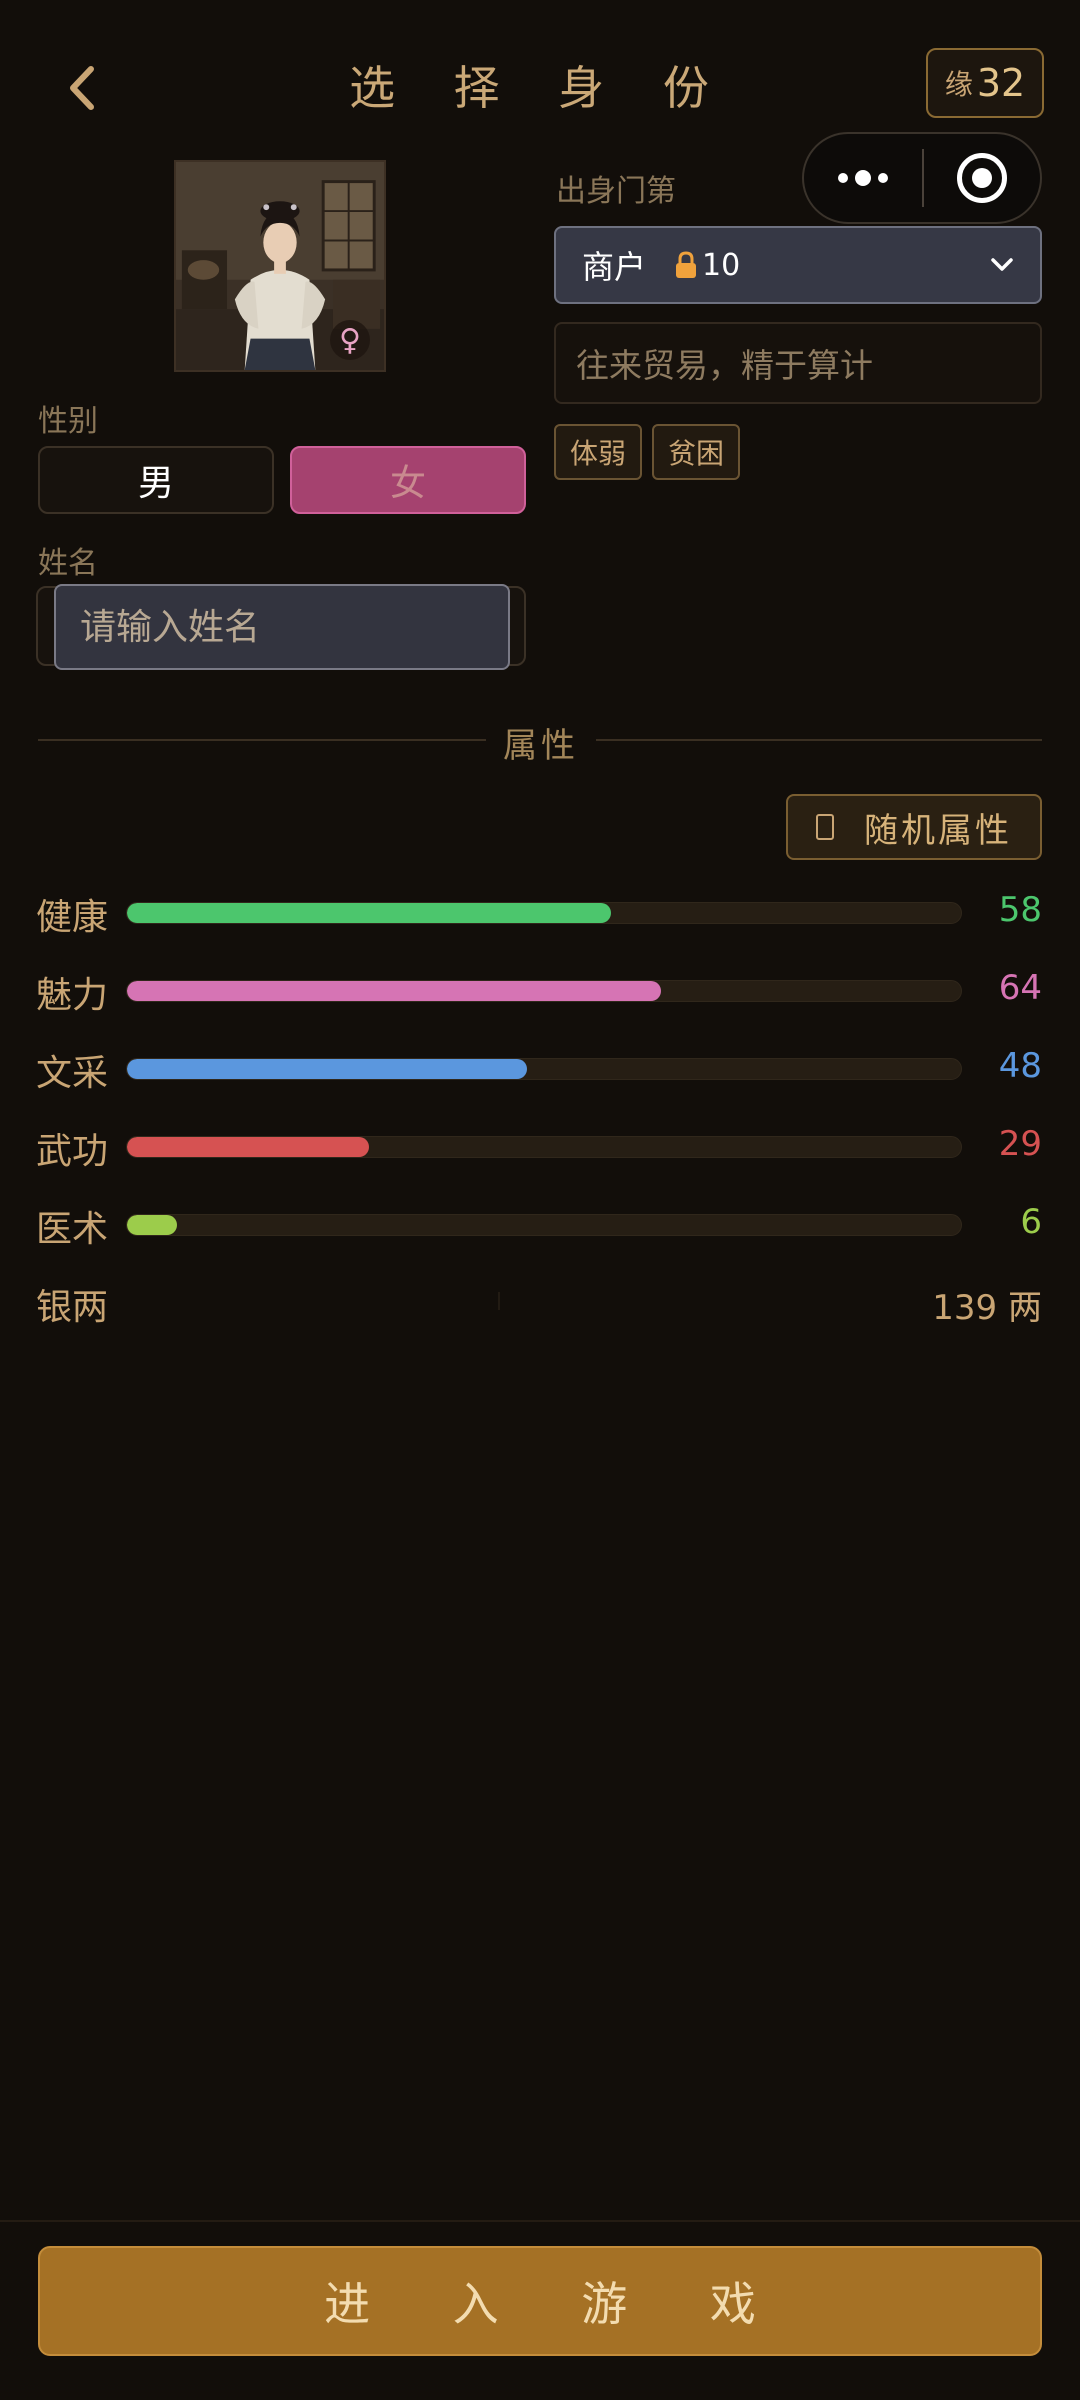 This screenshot has height=2400, width=1080. Describe the element at coordinates (614, 267) in the screenshot. I see `origin-selected-value: 商户` at that location.